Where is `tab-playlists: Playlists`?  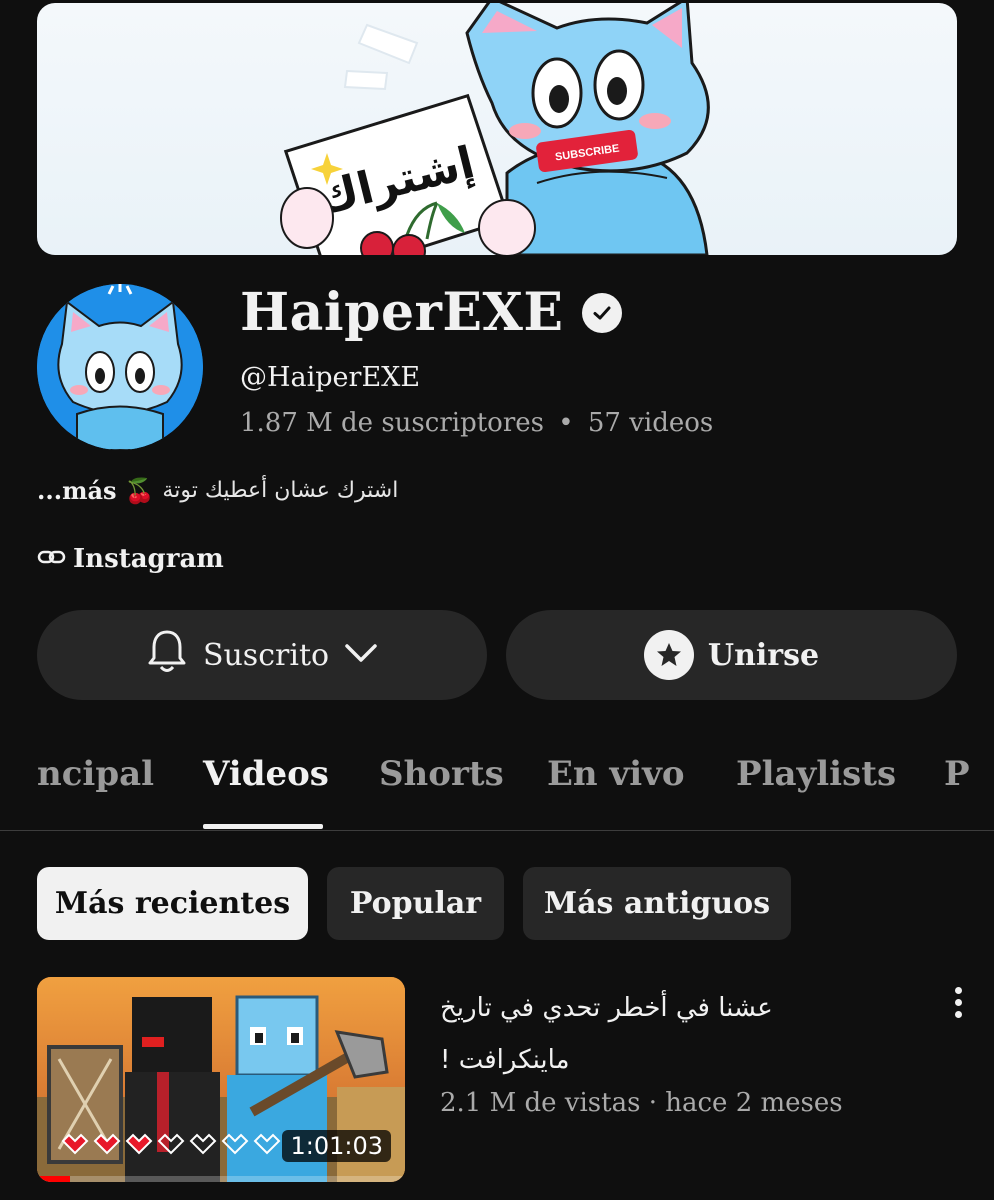 tab-playlists: Playlists is located at coordinates (816, 774).